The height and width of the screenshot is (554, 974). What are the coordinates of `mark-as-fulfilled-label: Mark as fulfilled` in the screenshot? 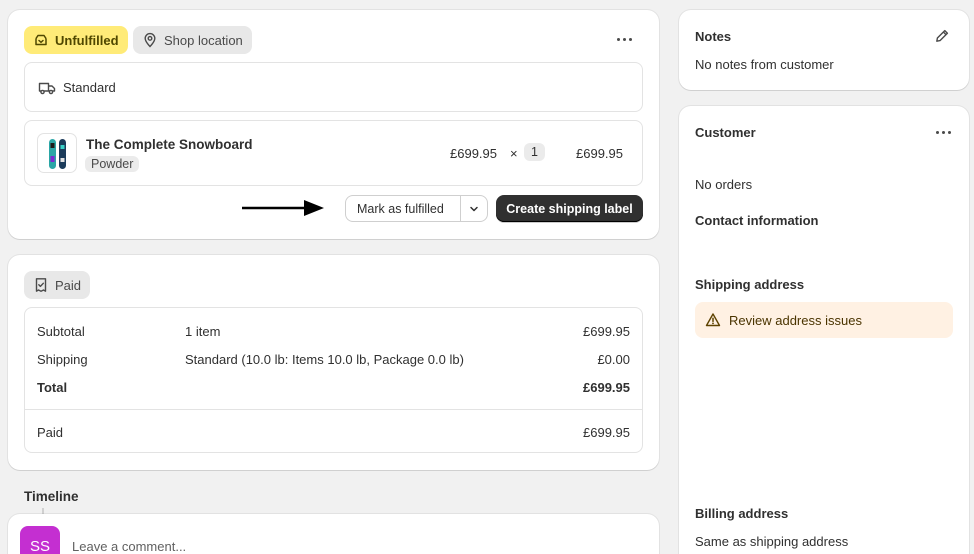 It's located at (400, 208).